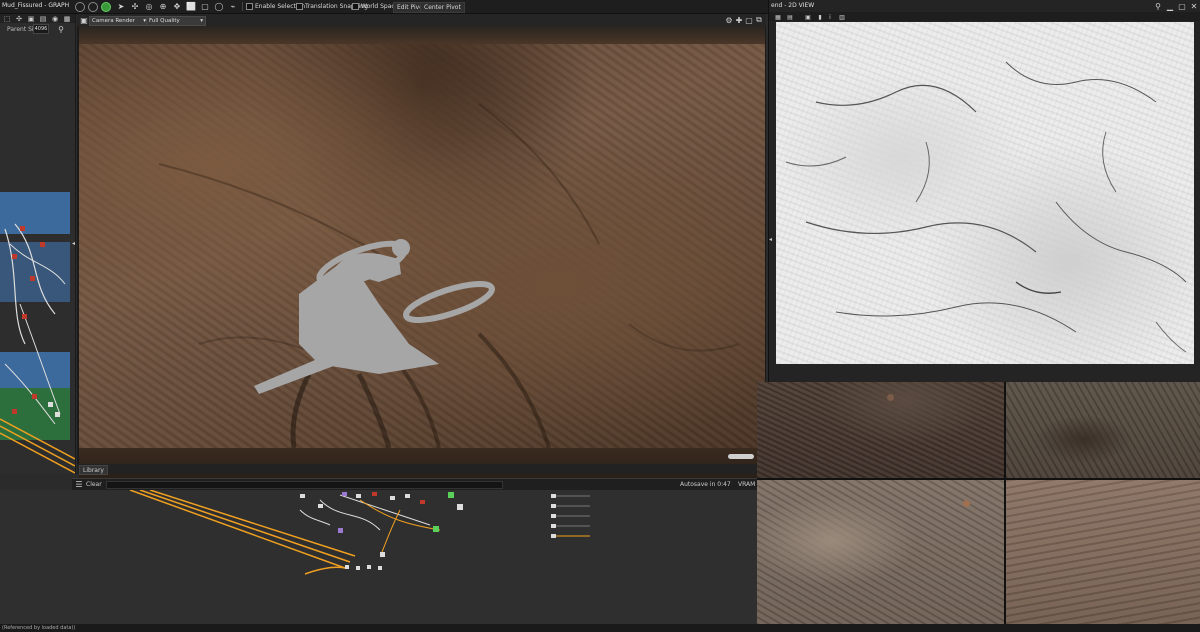 The width and height of the screenshot is (1200, 632). What do you see at coordinates (201, 21) in the screenshot?
I see `chevron-down-icon: ▾` at bounding box center [201, 21].